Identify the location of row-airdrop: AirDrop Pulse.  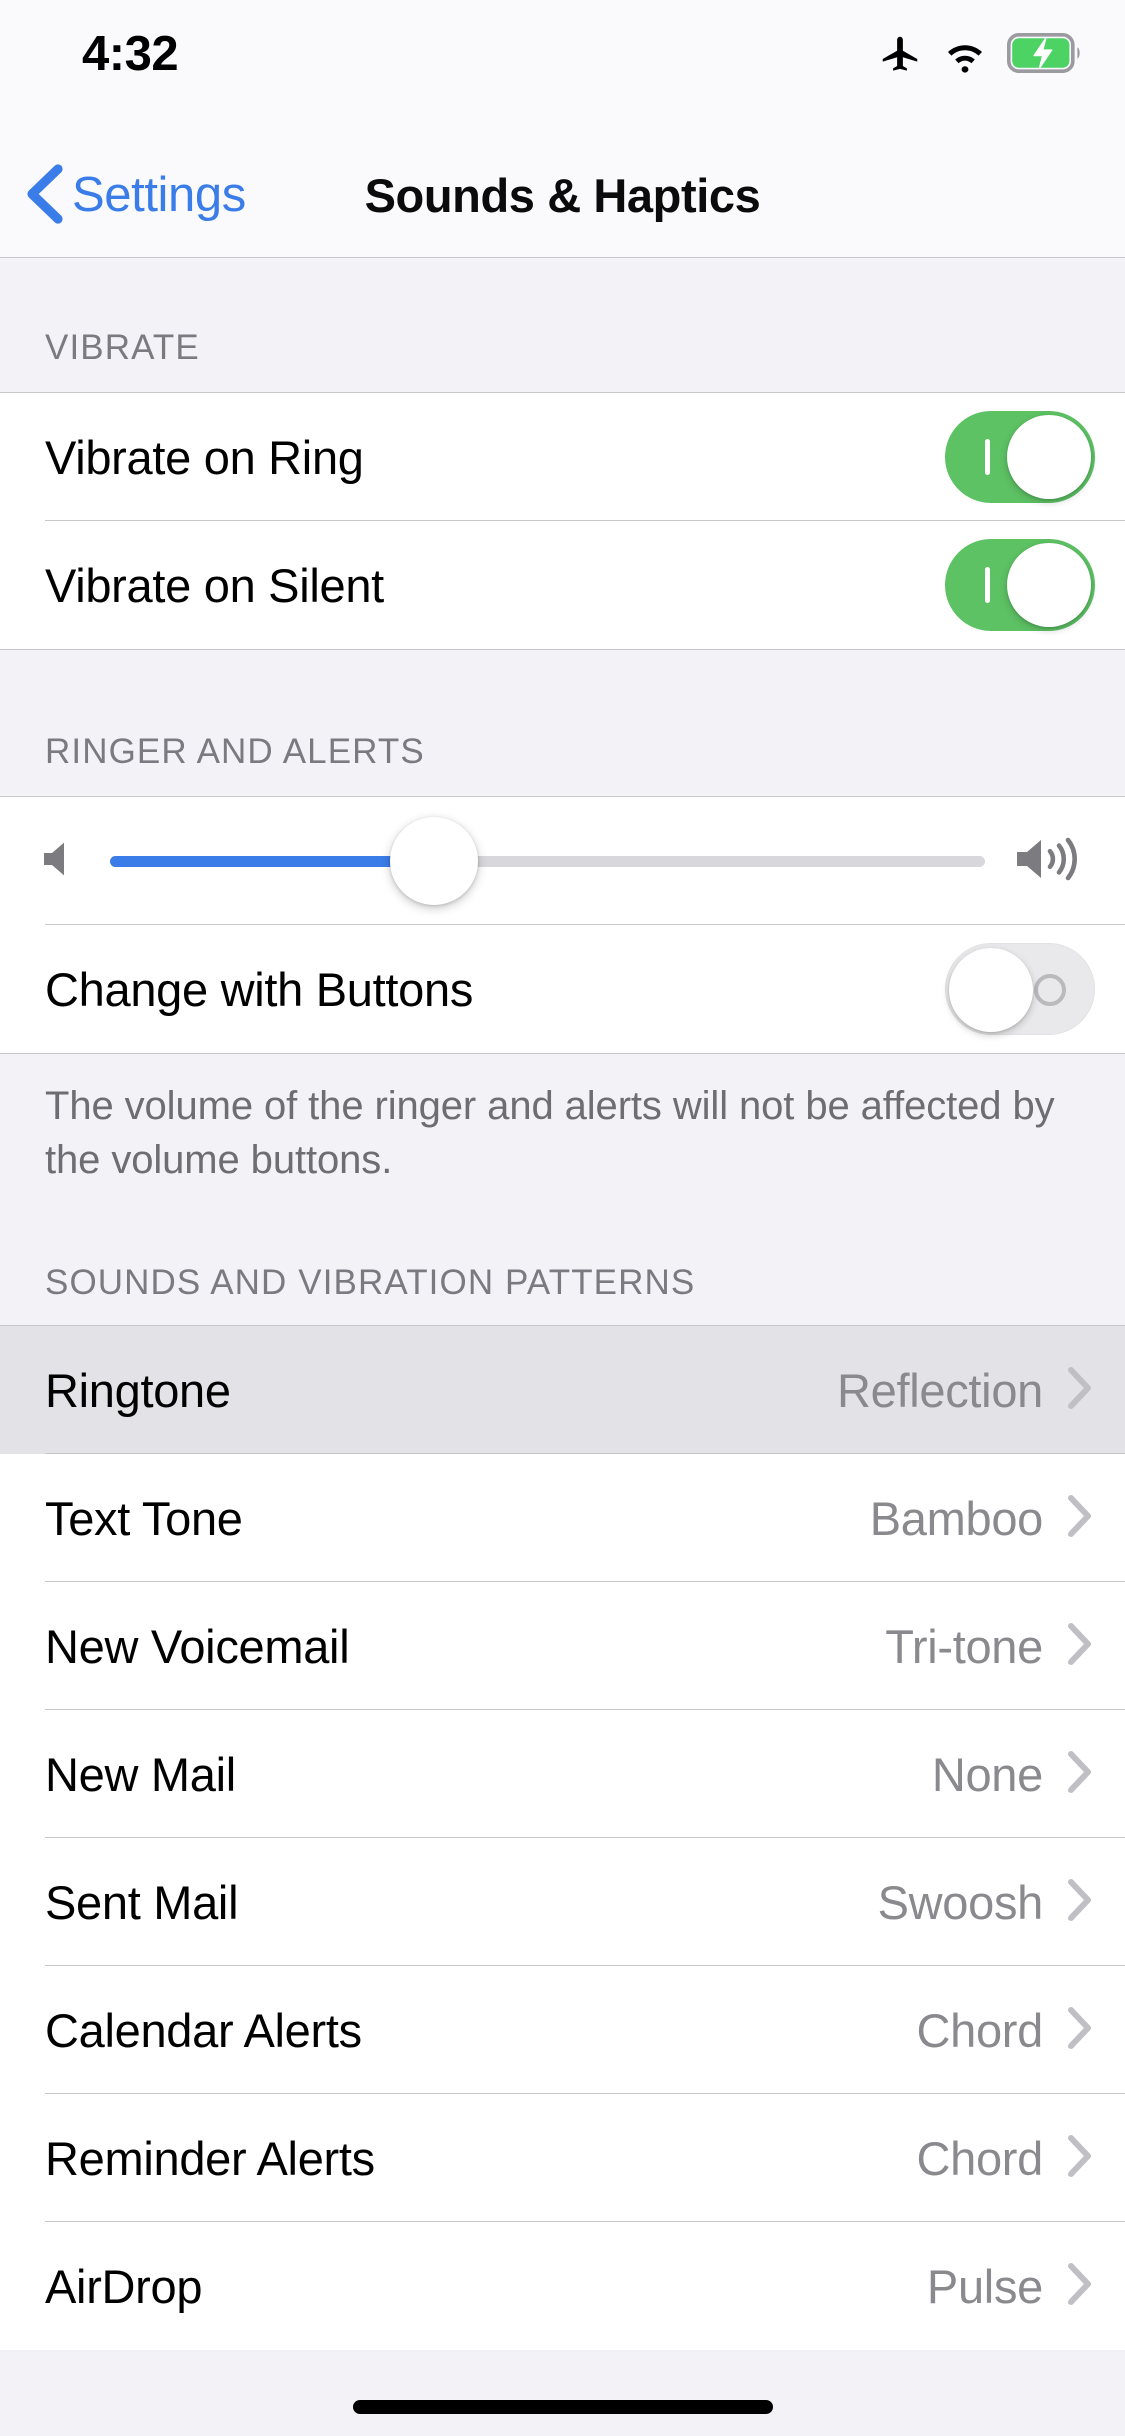
(562, 2286).